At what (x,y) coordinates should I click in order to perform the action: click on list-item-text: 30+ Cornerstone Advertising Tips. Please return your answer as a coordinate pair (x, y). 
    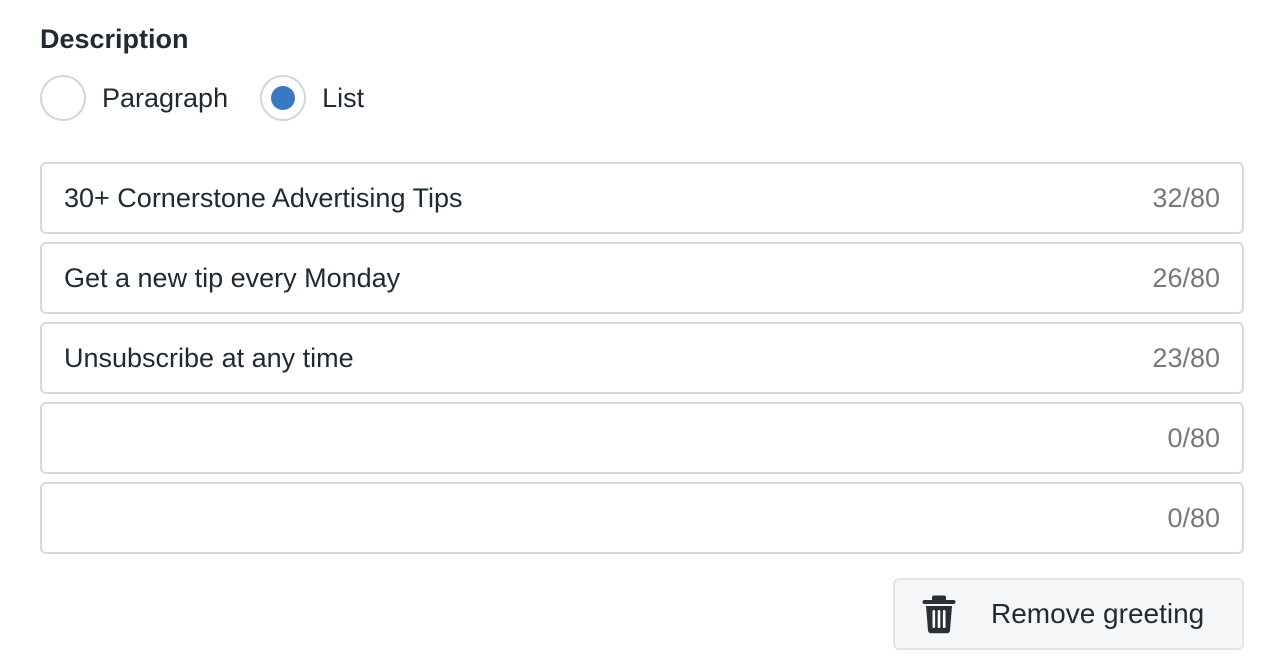
    Looking at the image, I should click on (608, 198).